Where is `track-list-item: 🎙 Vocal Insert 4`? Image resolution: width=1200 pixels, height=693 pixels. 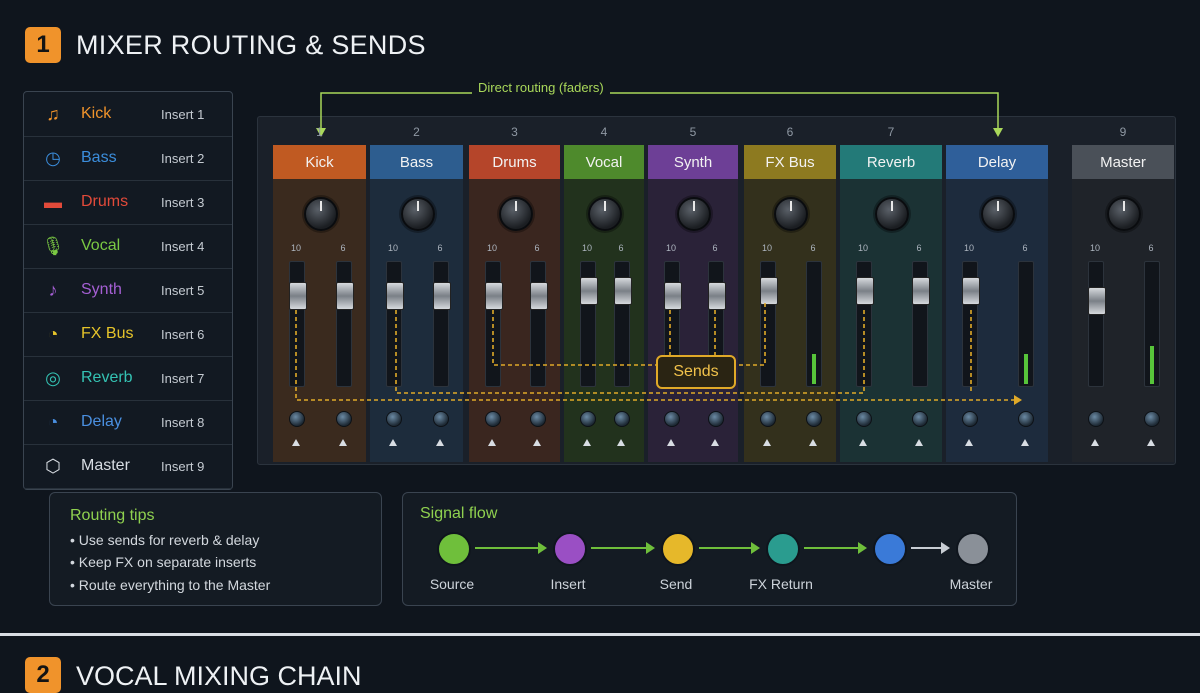
track-list-item: 🎙 Vocal Insert 4 is located at coordinates (128, 246).